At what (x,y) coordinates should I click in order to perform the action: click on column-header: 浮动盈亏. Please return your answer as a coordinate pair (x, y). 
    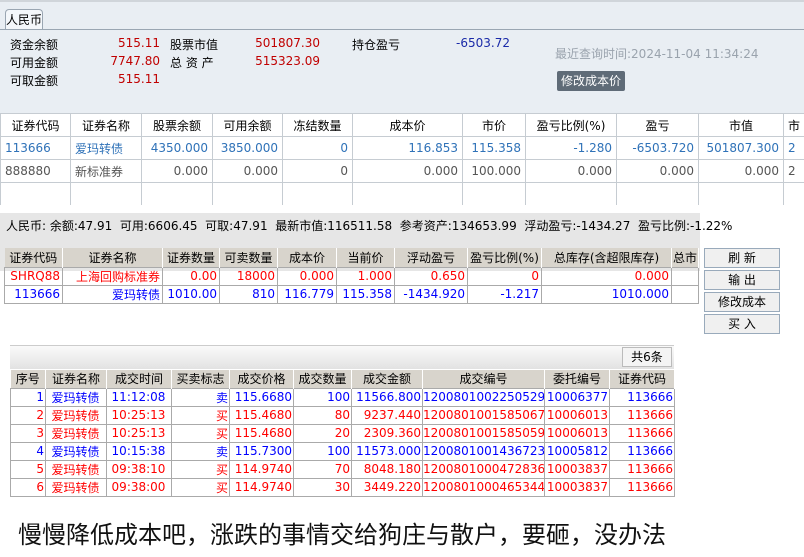
    Looking at the image, I should click on (431, 257).